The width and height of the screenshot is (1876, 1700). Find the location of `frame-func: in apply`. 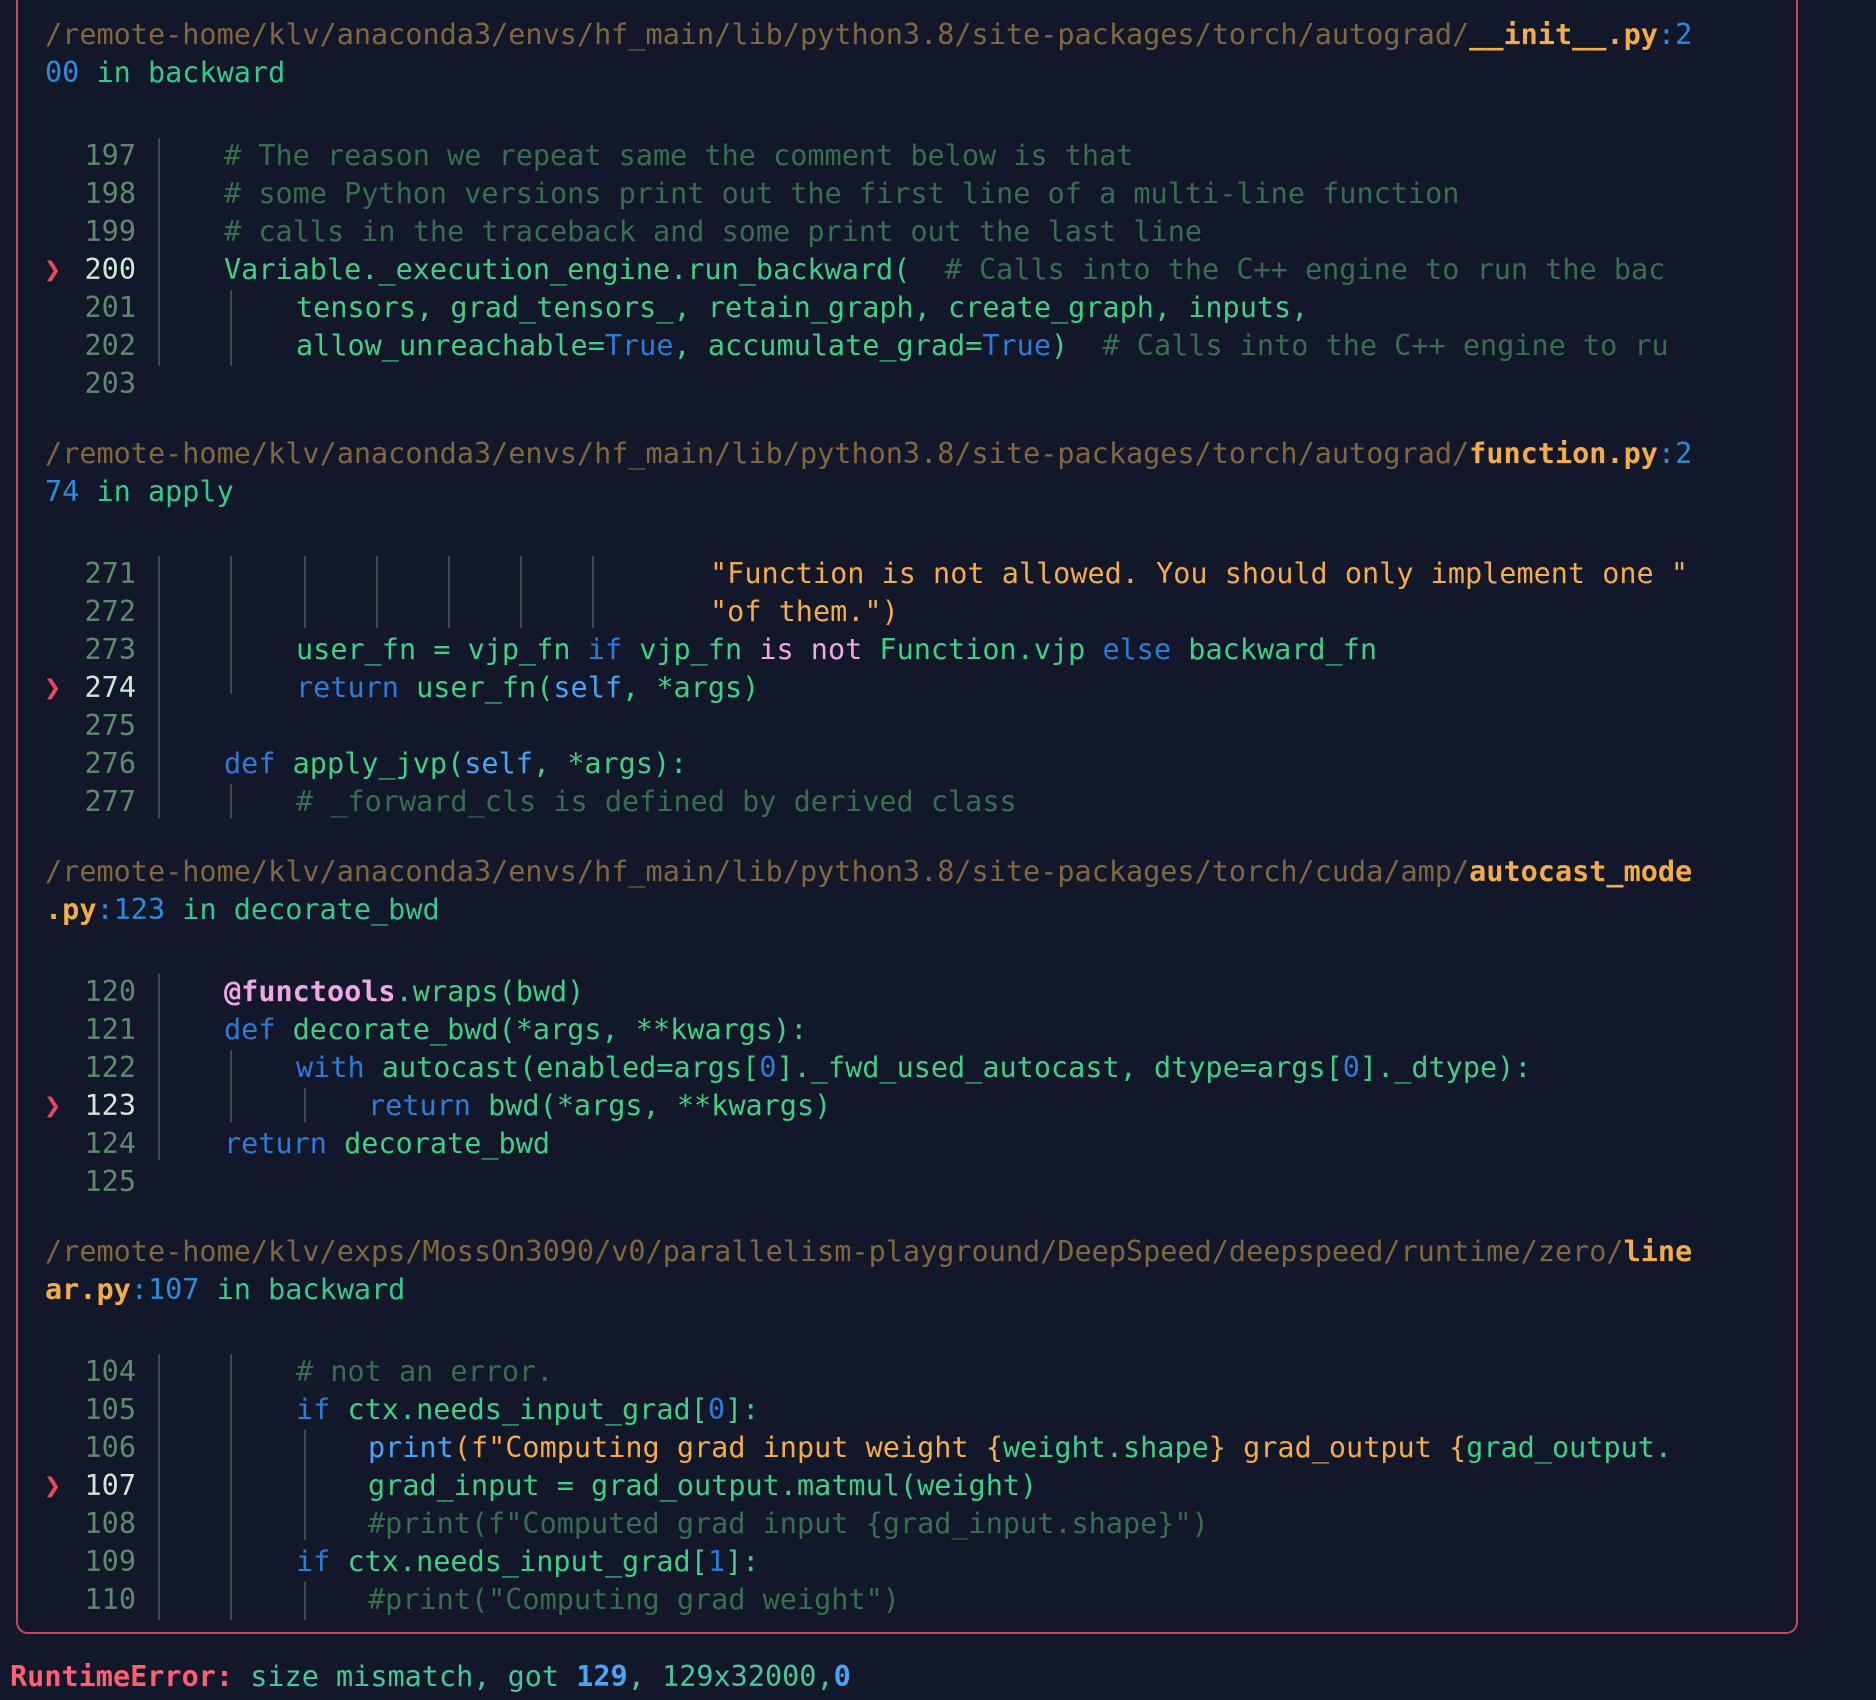

frame-func: in apply is located at coordinates (156, 491).